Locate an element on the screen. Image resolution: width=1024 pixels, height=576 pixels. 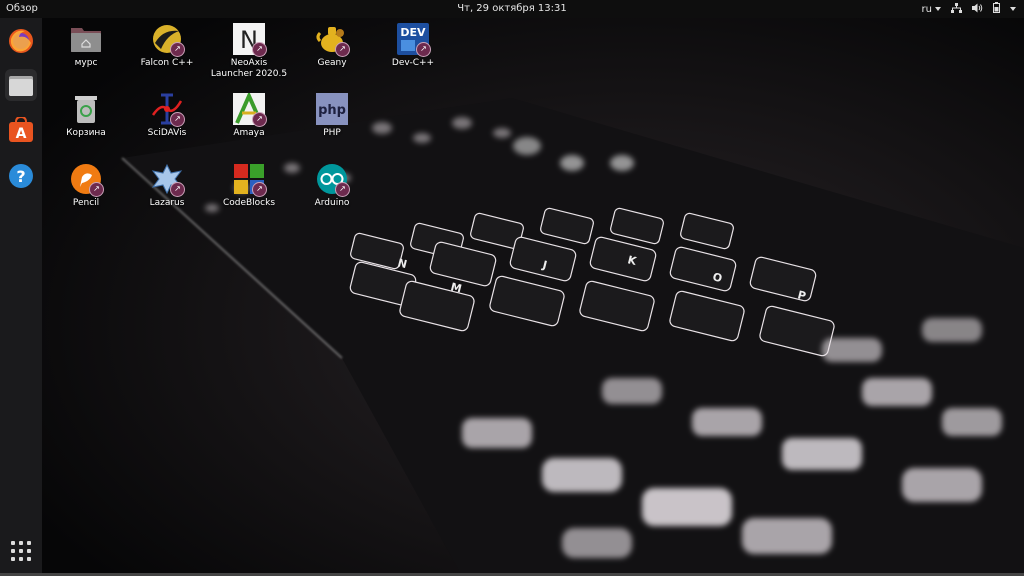
falcon-icon: ↗ is located at coordinates (167, 39).